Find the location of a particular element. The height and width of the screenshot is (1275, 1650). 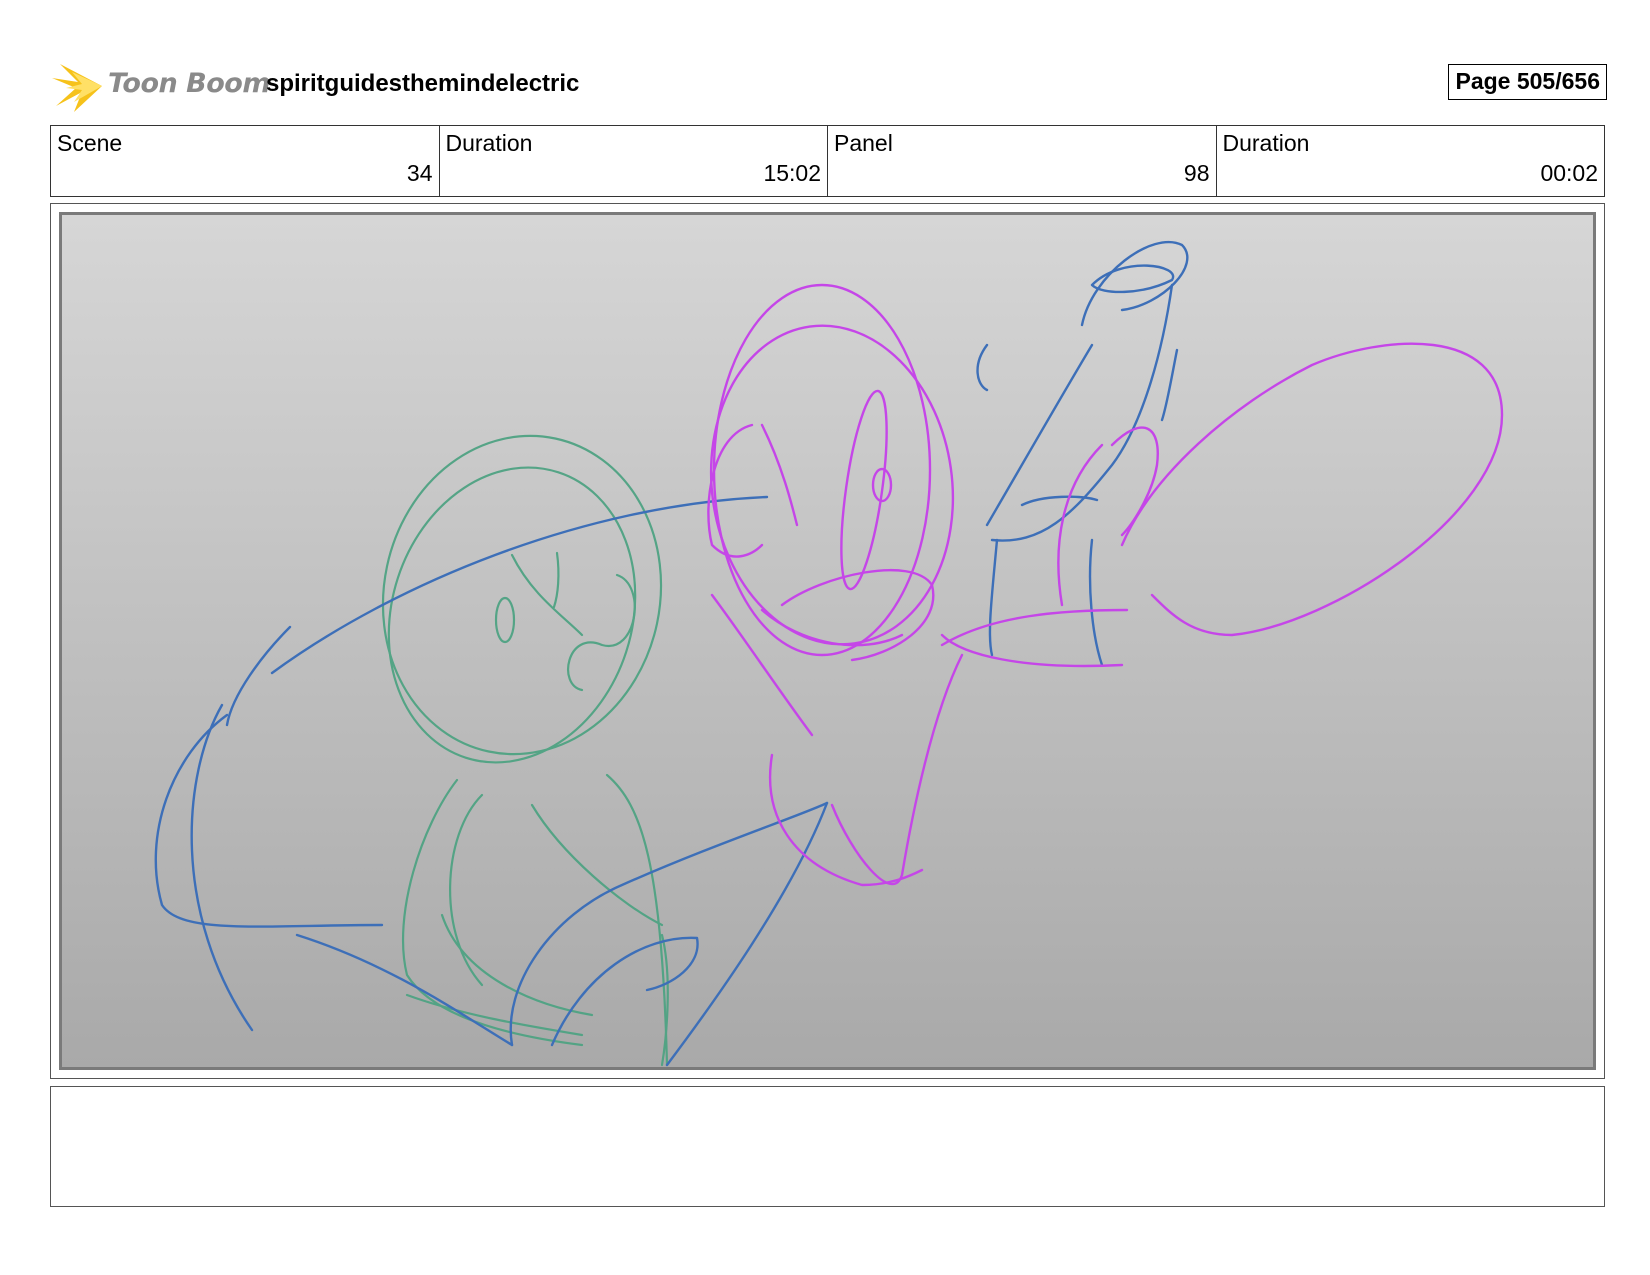

panel-duration-label: Duration is located at coordinates (1266, 143).